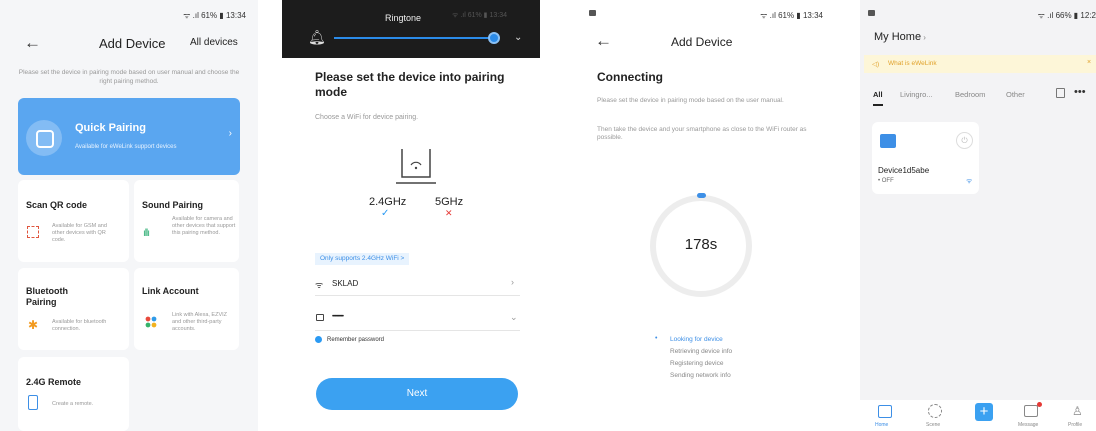 Image resolution: width=1096 pixels, height=431 pixels. Describe the element at coordinates (912, 63) in the screenshot. I see `banner-text: What is eWeLink` at that location.